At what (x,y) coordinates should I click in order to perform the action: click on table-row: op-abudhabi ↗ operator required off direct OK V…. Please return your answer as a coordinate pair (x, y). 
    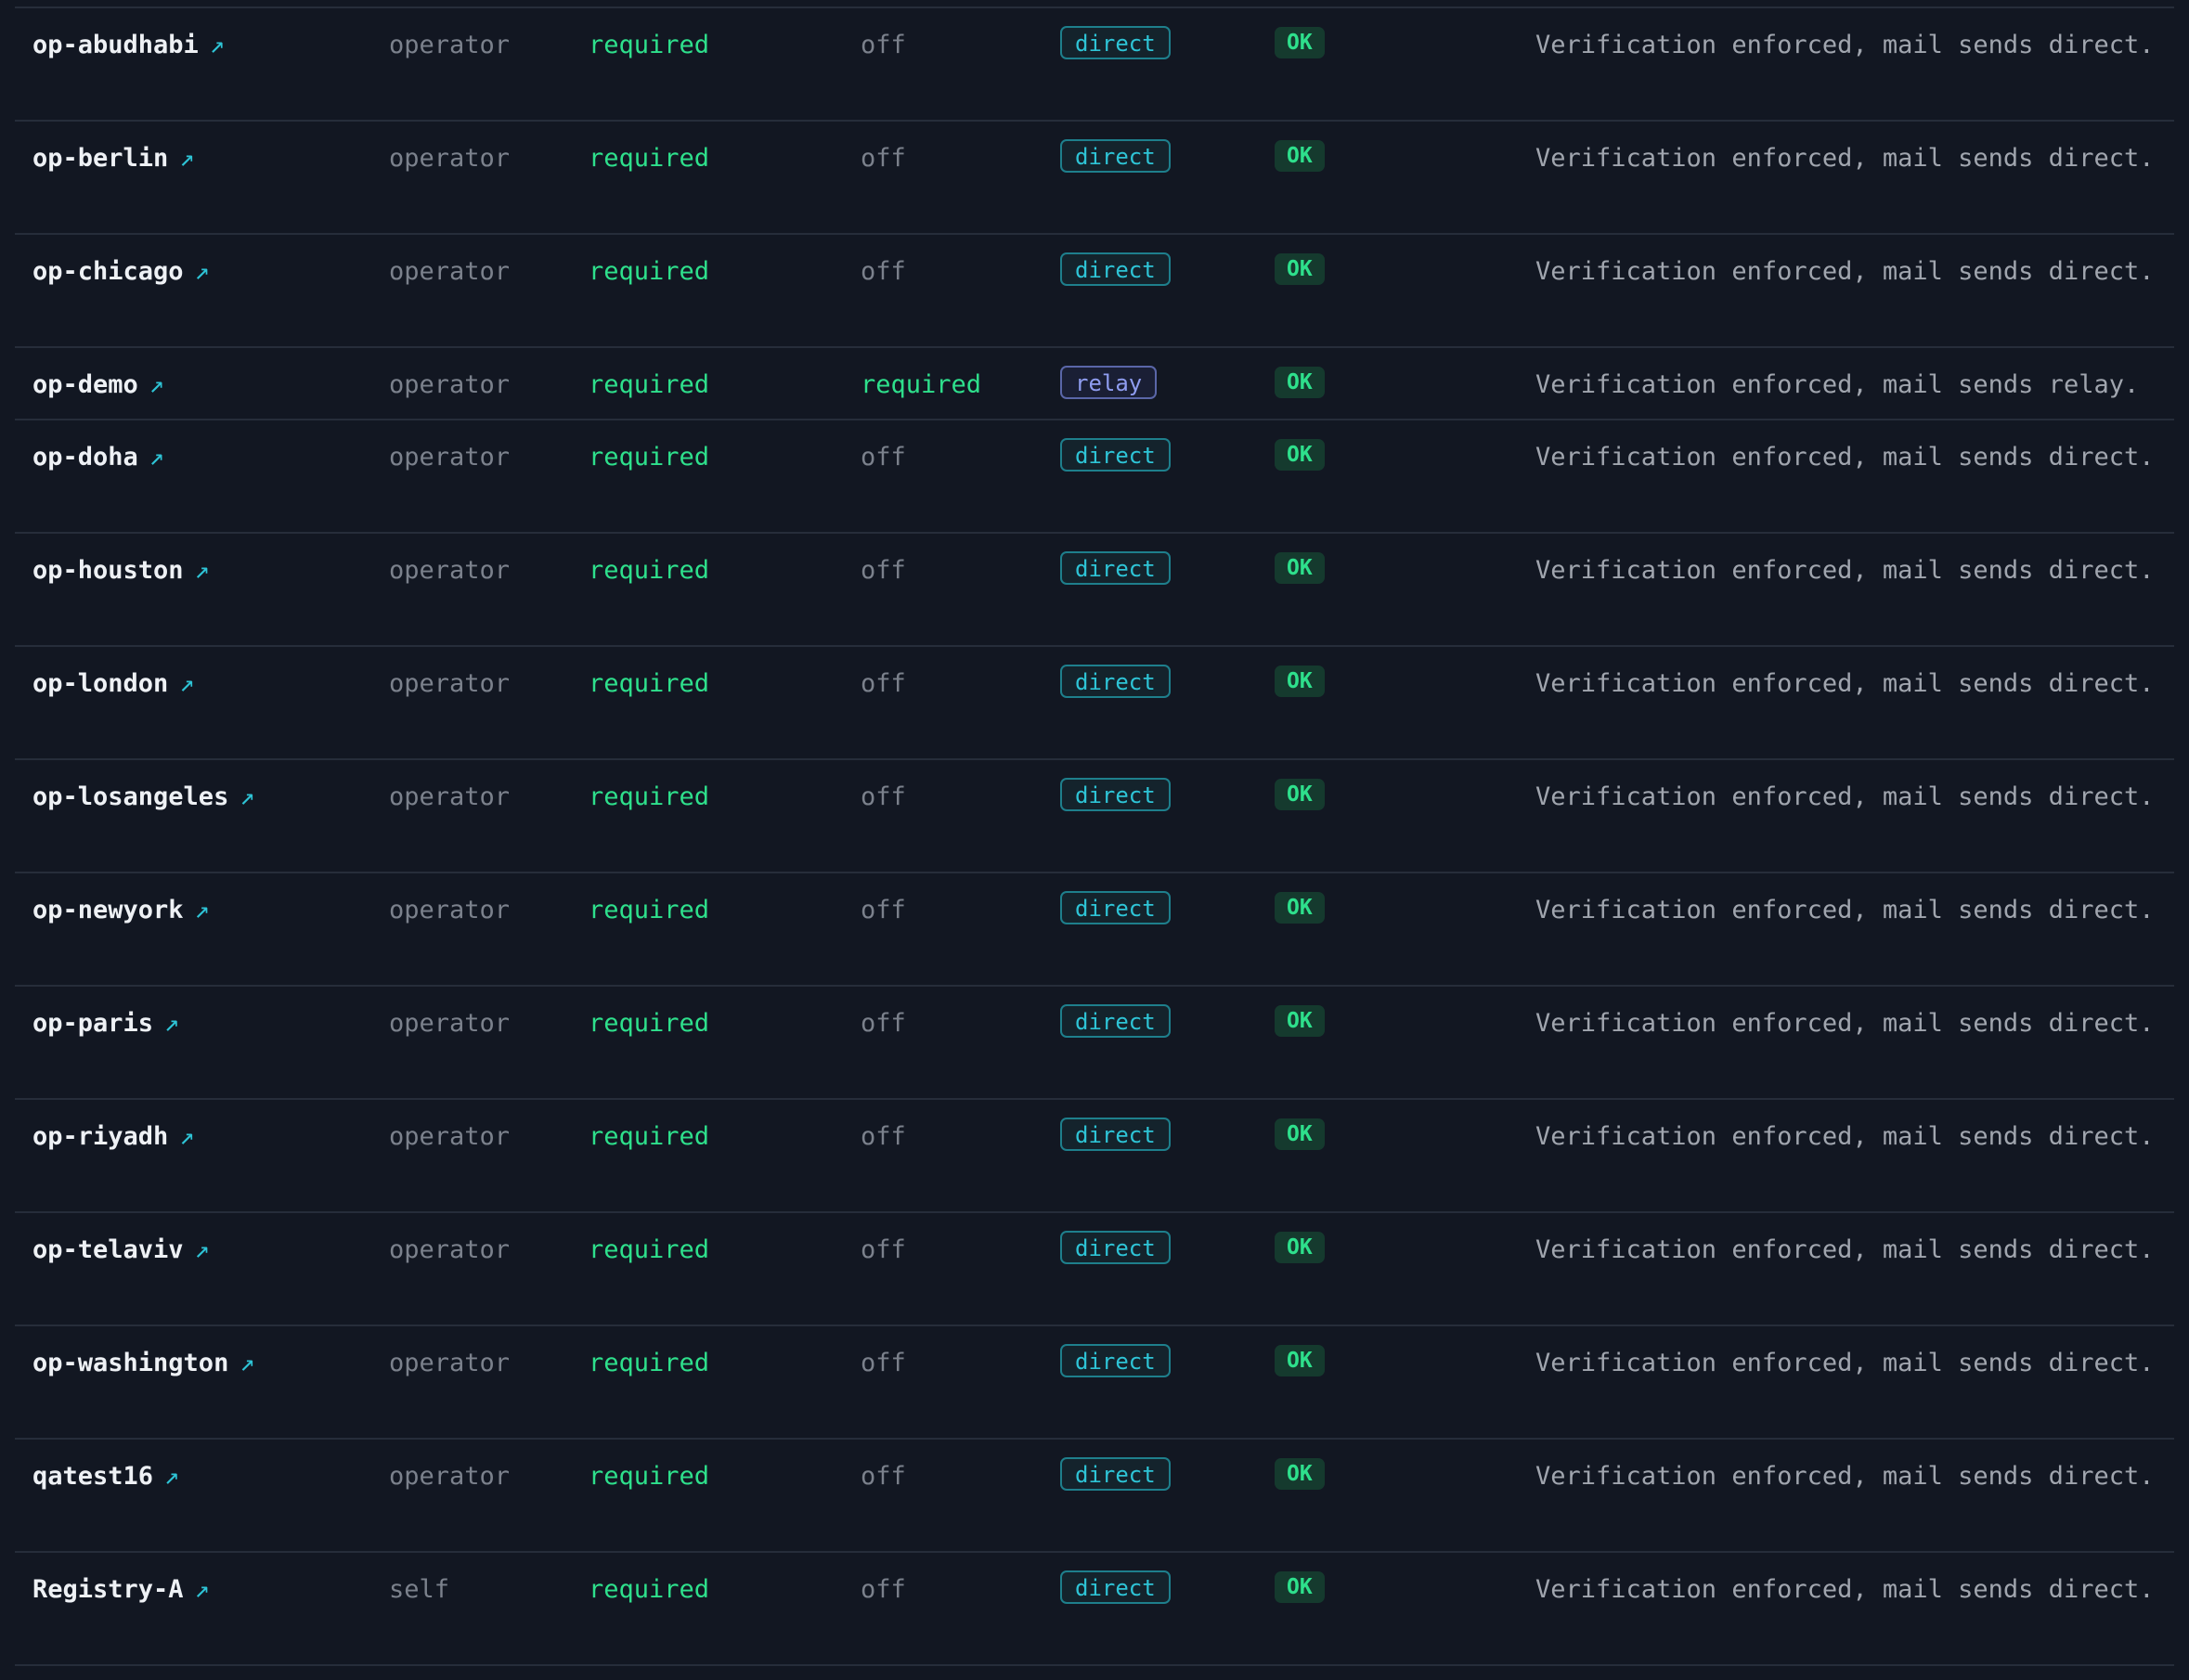
    Looking at the image, I should click on (1094, 65).